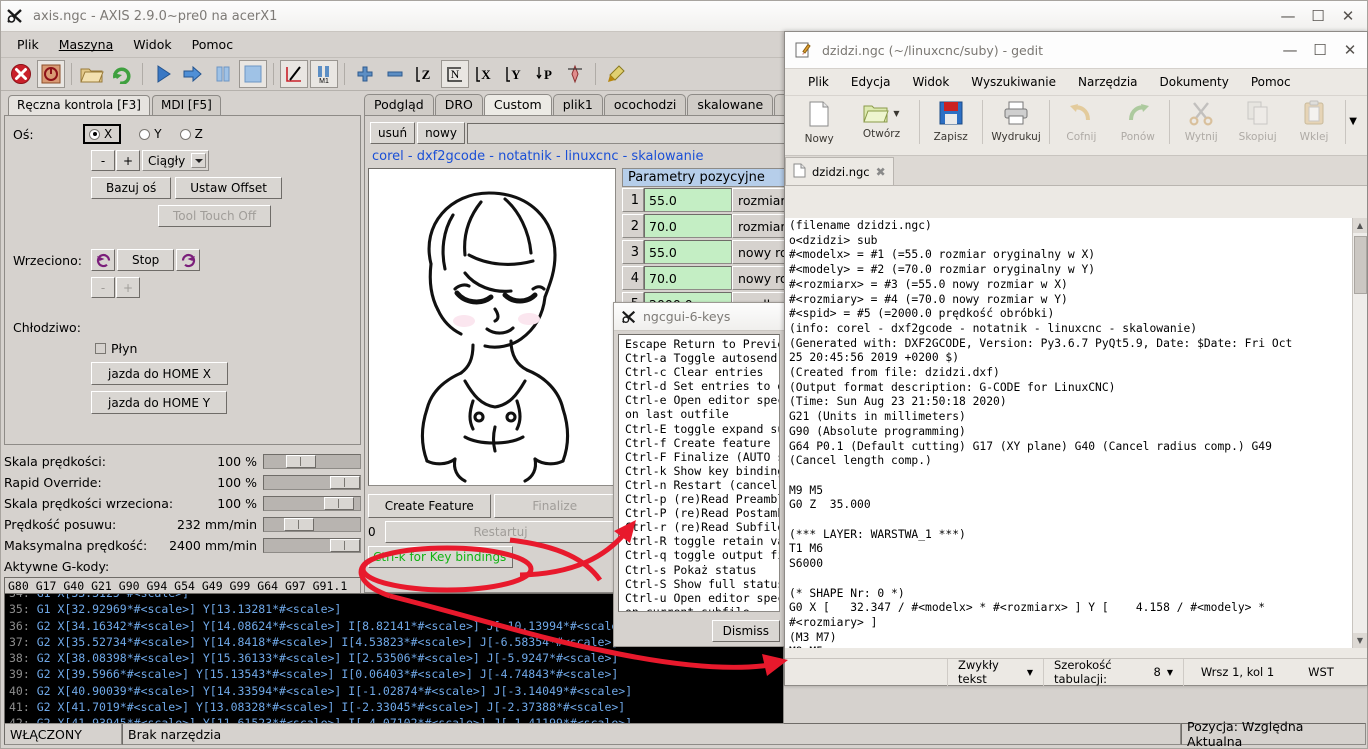 The height and width of the screenshot is (749, 1368). What do you see at coordinates (730, 104) in the screenshot?
I see `tab-skalowane: skalowane` at bounding box center [730, 104].